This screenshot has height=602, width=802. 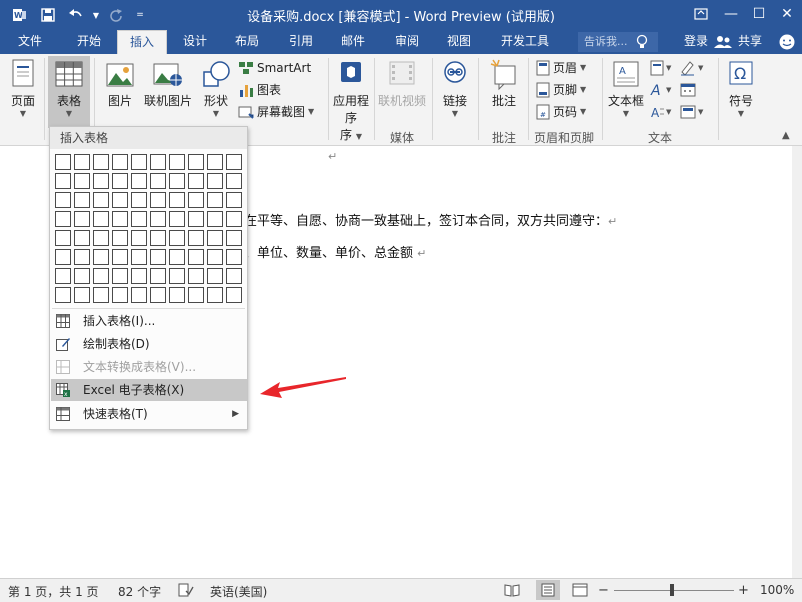 I want to click on zoom-out-button: −, so click(x=603, y=590).